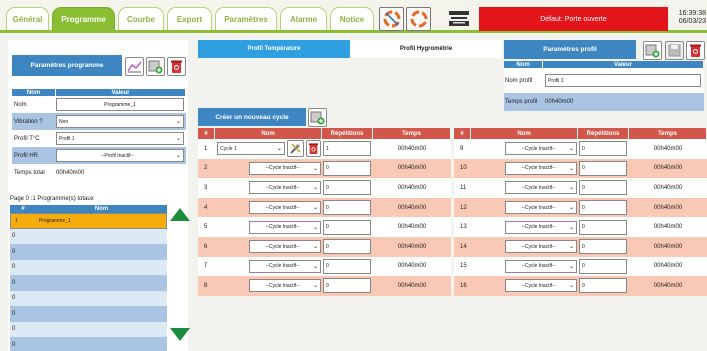 The height and width of the screenshot is (351, 707). What do you see at coordinates (27, 138) in the screenshot?
I see `param-label: Profil T°C` at bounding box center [27, 138].